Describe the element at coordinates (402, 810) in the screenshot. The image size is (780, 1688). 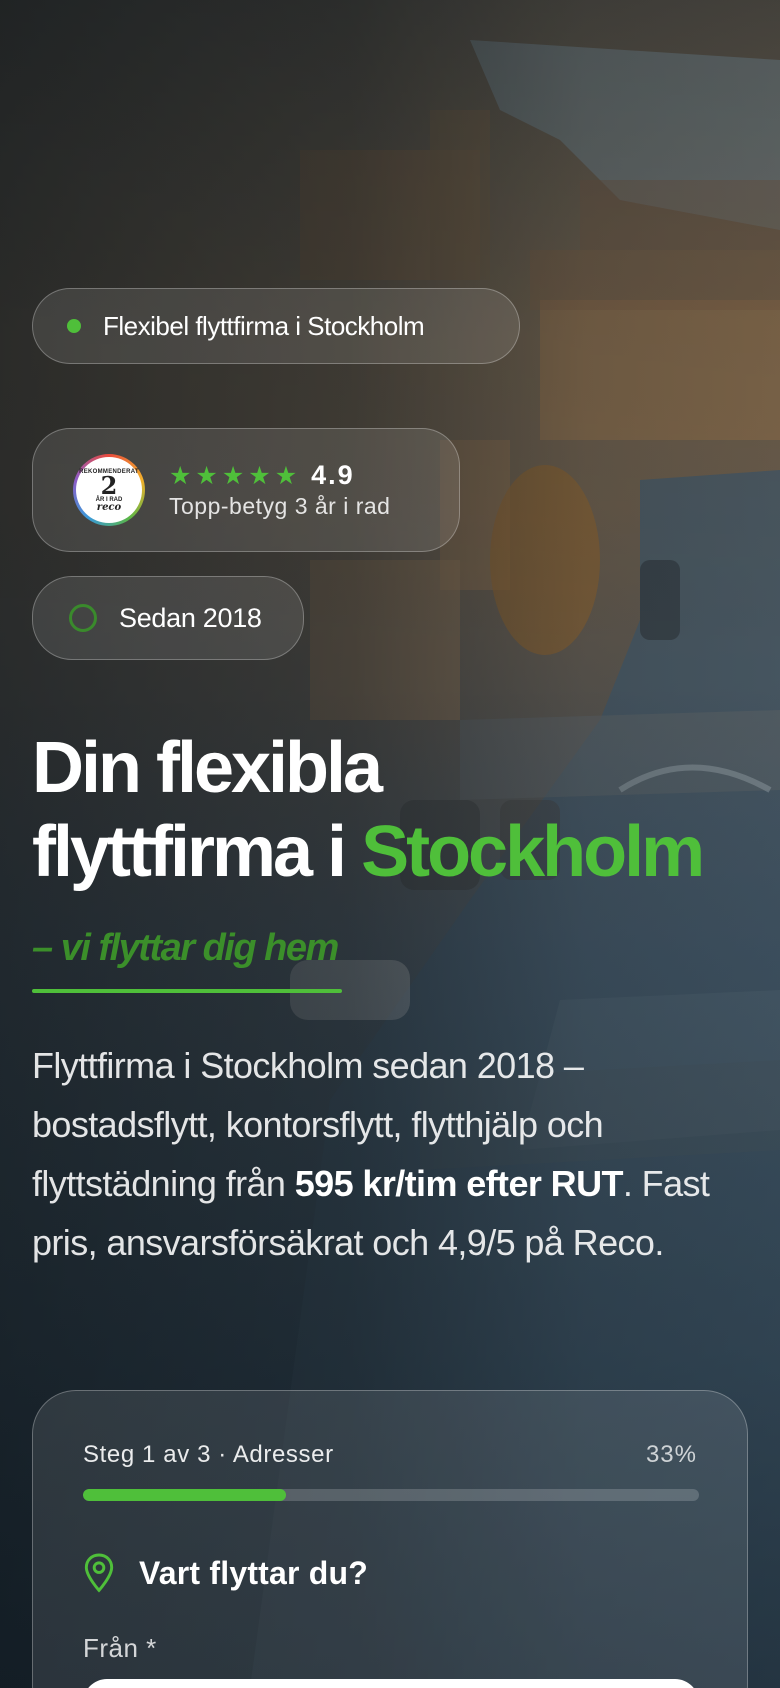
I see `hero-title: Din flexibla flyttfirma i Stockholm` at that location.